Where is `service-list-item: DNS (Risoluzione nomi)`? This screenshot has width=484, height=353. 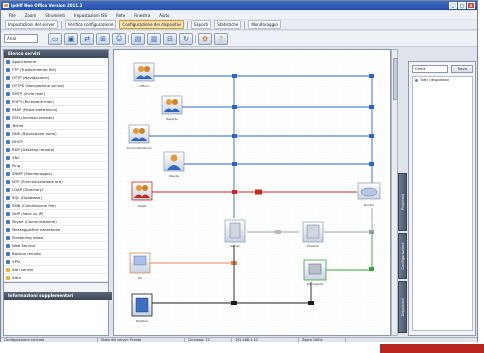 service-list-item: DNS (Risoluzione nomi) is located at coordinates (56, 134).